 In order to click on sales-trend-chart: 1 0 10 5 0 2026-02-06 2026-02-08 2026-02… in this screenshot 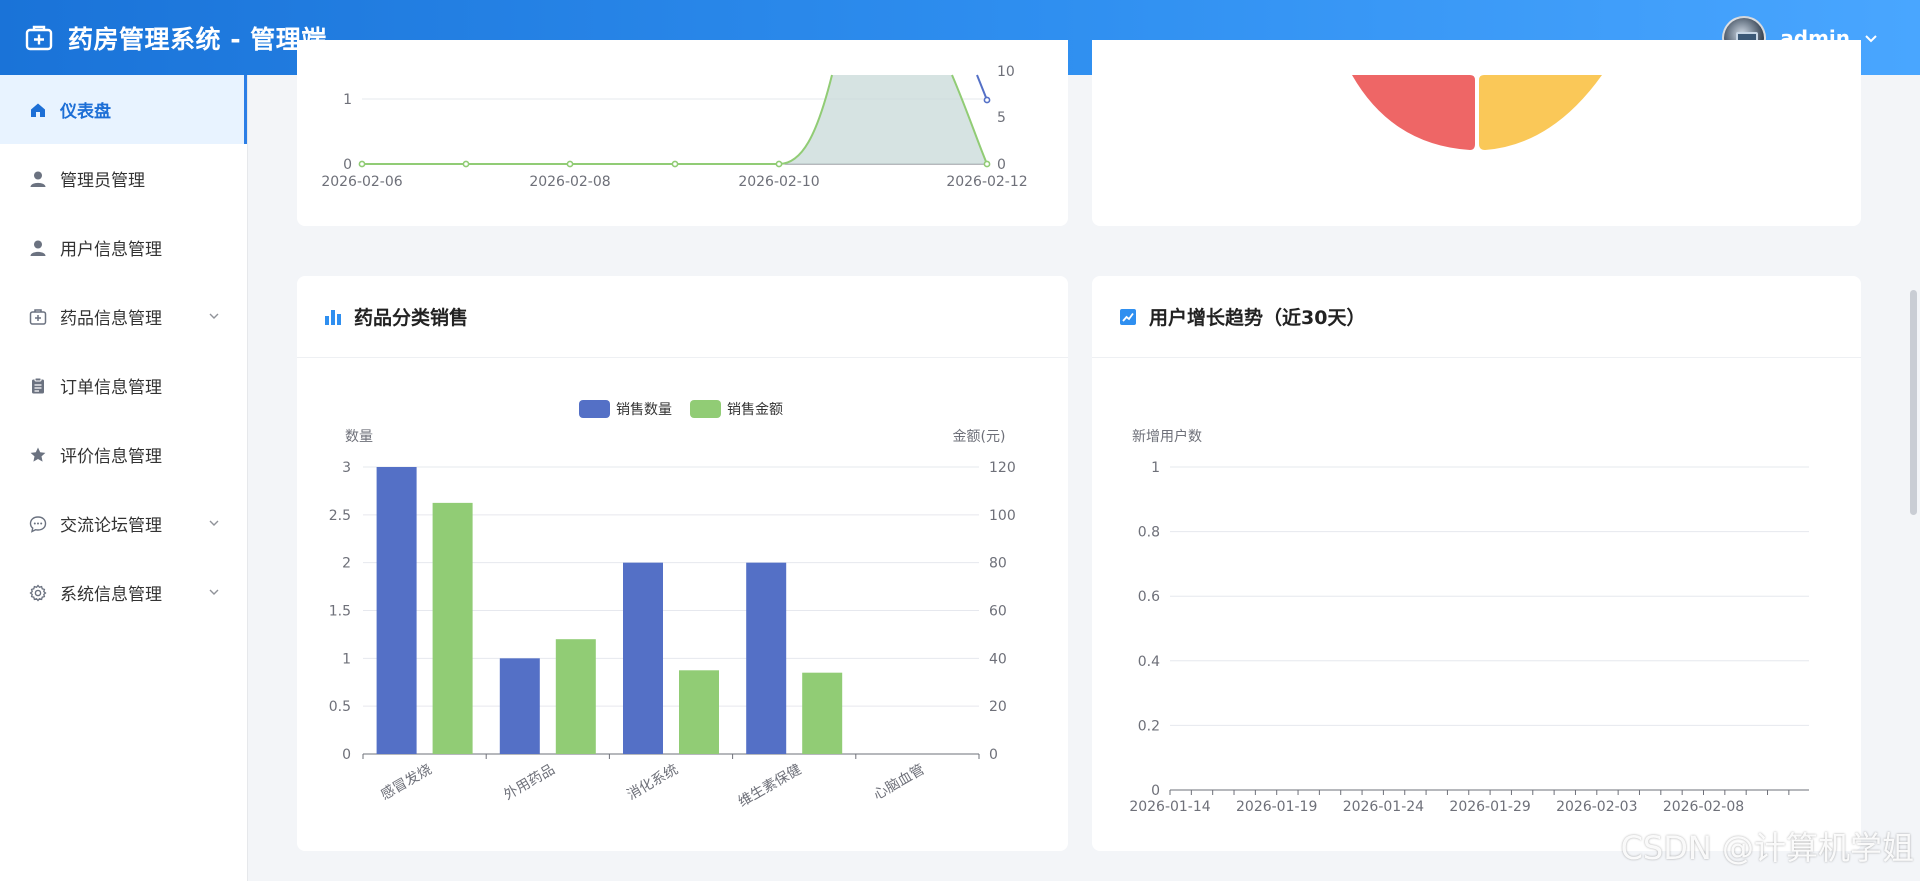, I will do `click(674, 127)`.